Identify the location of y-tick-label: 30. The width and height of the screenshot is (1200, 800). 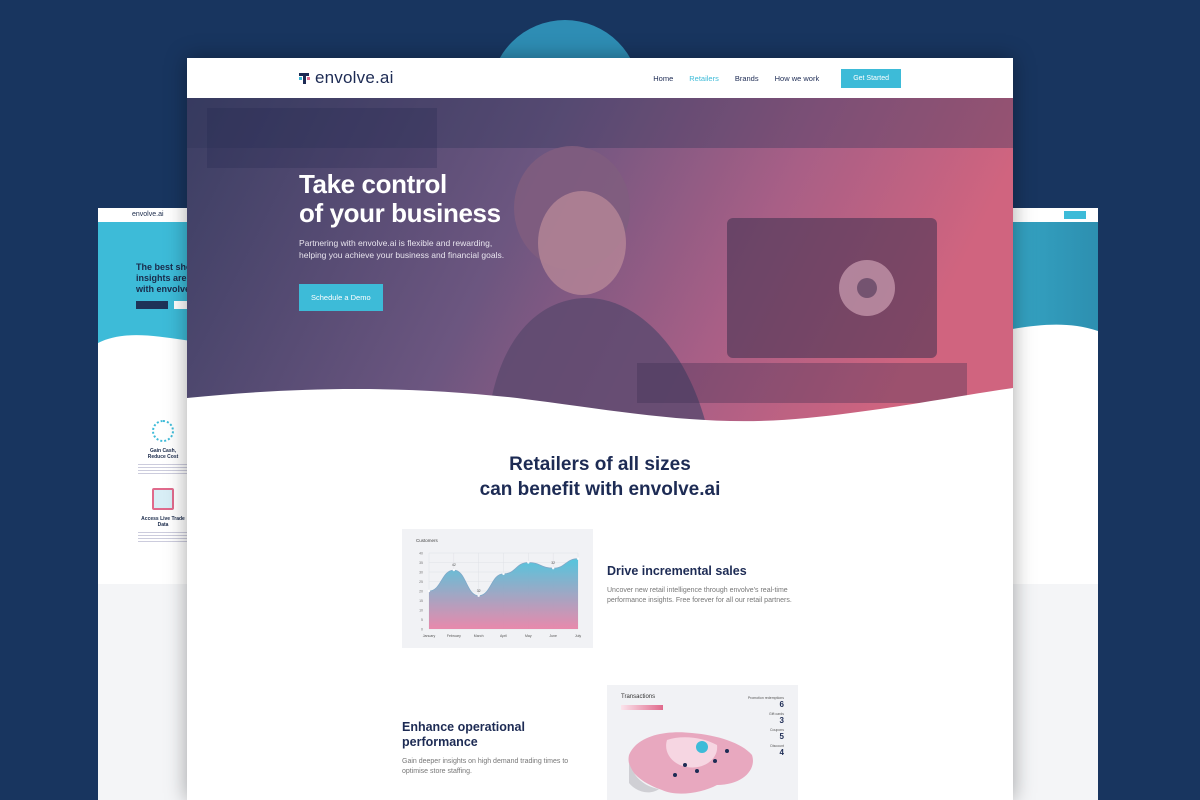
(421, 573).